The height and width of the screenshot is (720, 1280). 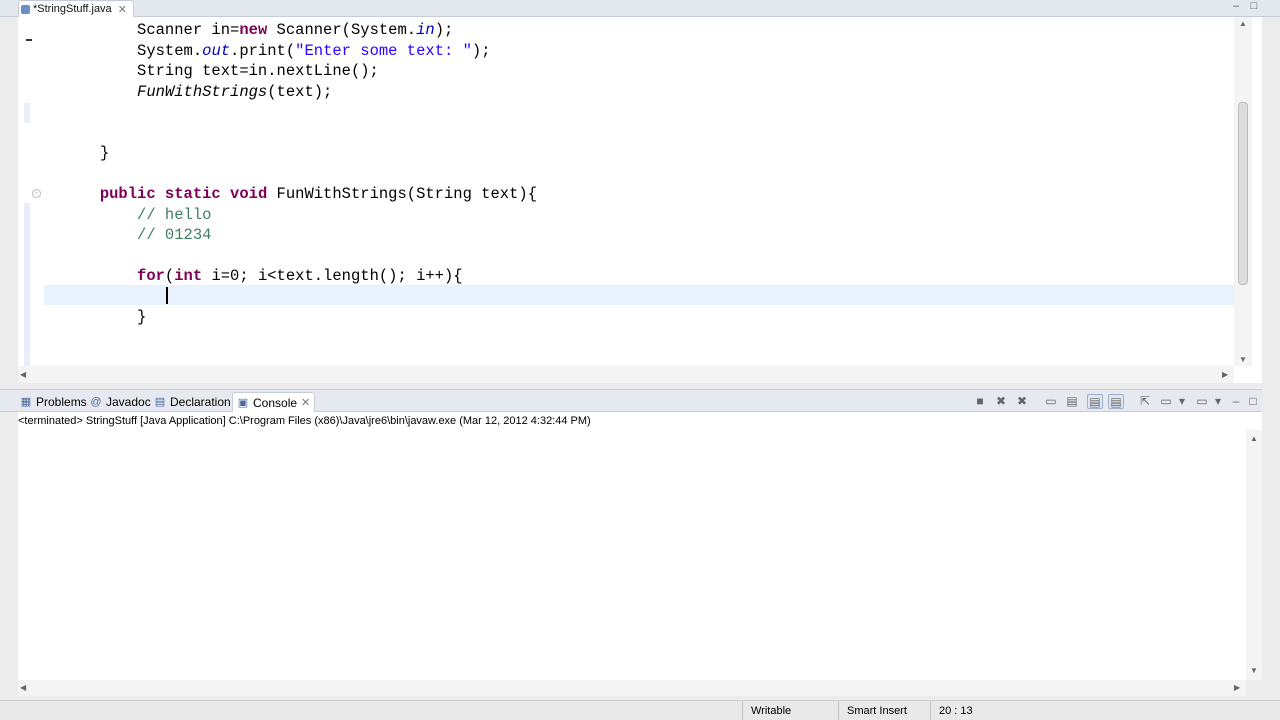 I want to click on tab-javadoc: @ Javadoc, so click(x=120, y=402).